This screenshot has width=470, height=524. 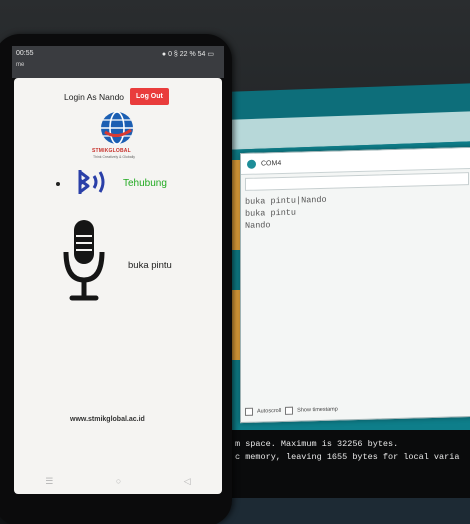 What do you see at coordinates (317, 444) in the screenshot?
I see `console-line: m space. Maximum is 32256 bytes.` at bounding box center [317, 444].